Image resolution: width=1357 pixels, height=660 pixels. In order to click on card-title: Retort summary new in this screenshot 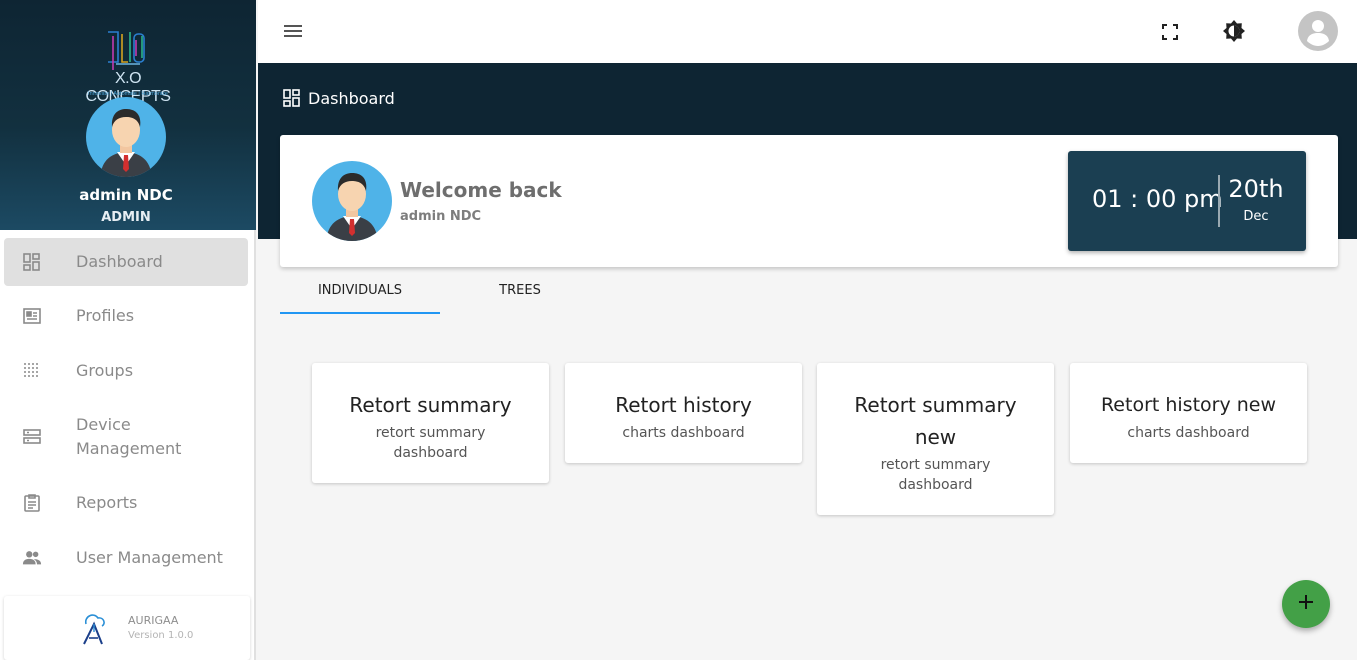, I will do `click(935, 421)`.